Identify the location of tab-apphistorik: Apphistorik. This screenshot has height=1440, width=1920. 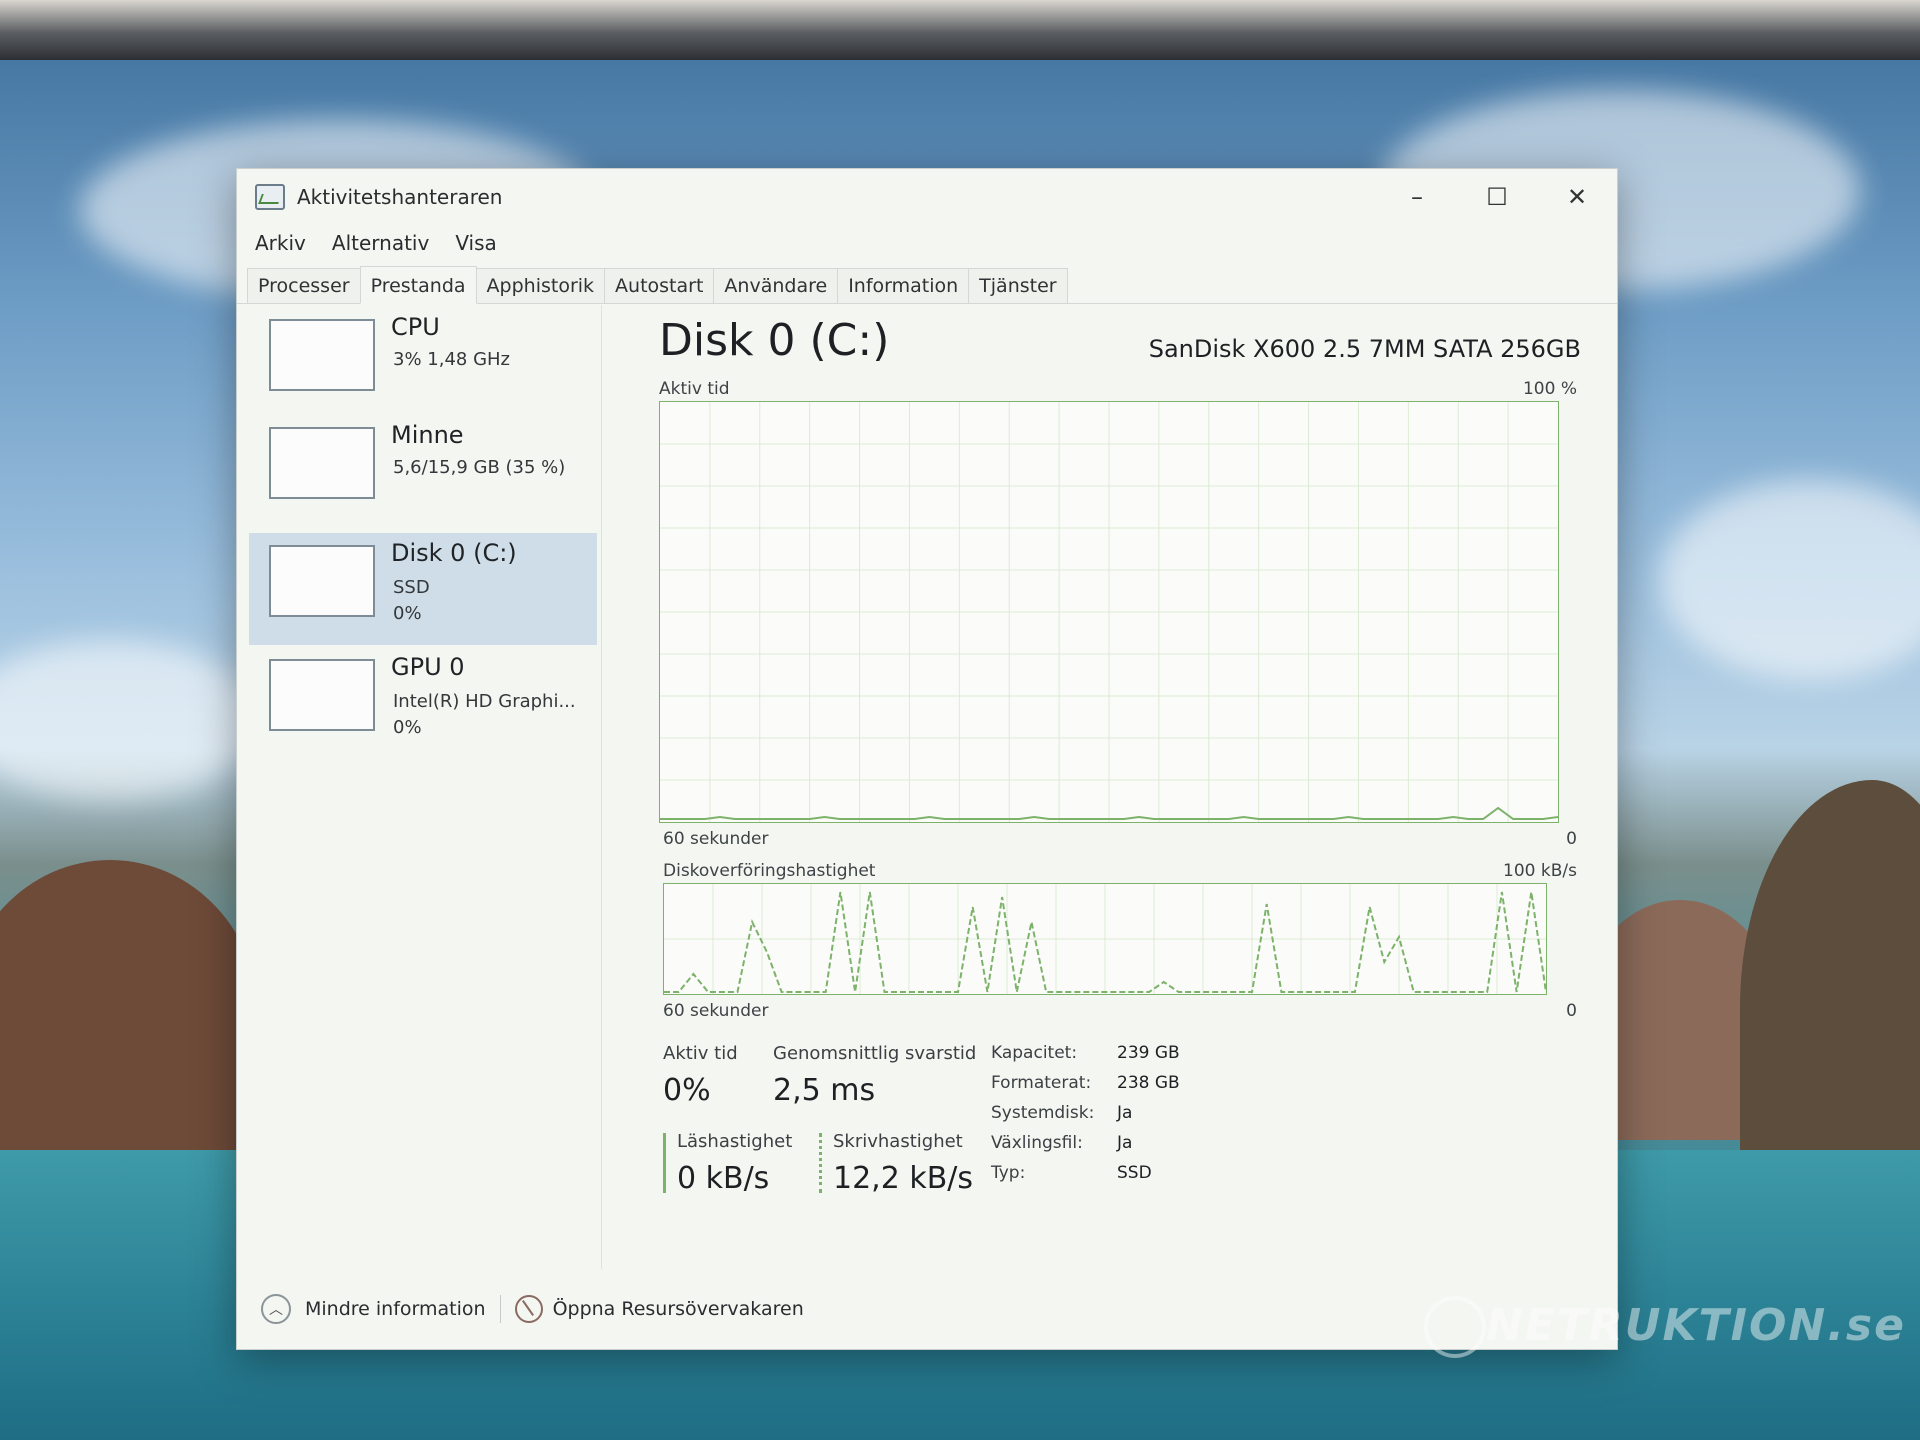
(540, 285).